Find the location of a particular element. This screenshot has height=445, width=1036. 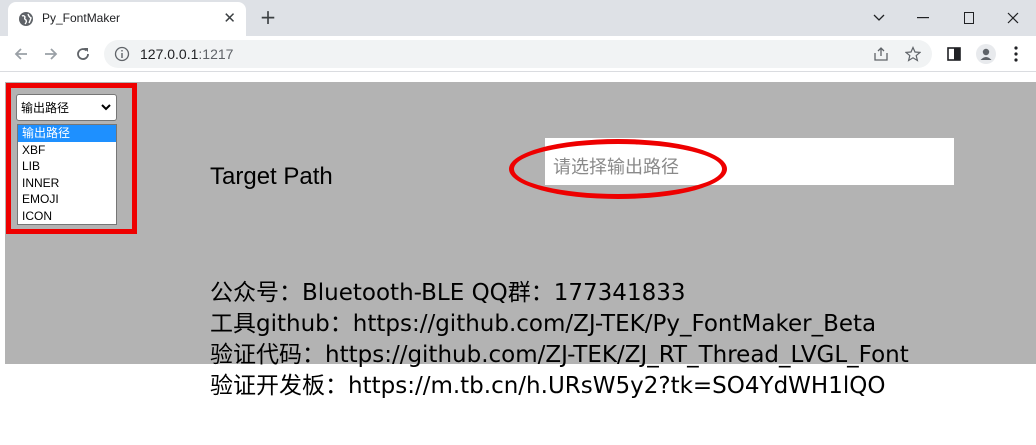

tab-search-icon is located at coordinates (879, 18).